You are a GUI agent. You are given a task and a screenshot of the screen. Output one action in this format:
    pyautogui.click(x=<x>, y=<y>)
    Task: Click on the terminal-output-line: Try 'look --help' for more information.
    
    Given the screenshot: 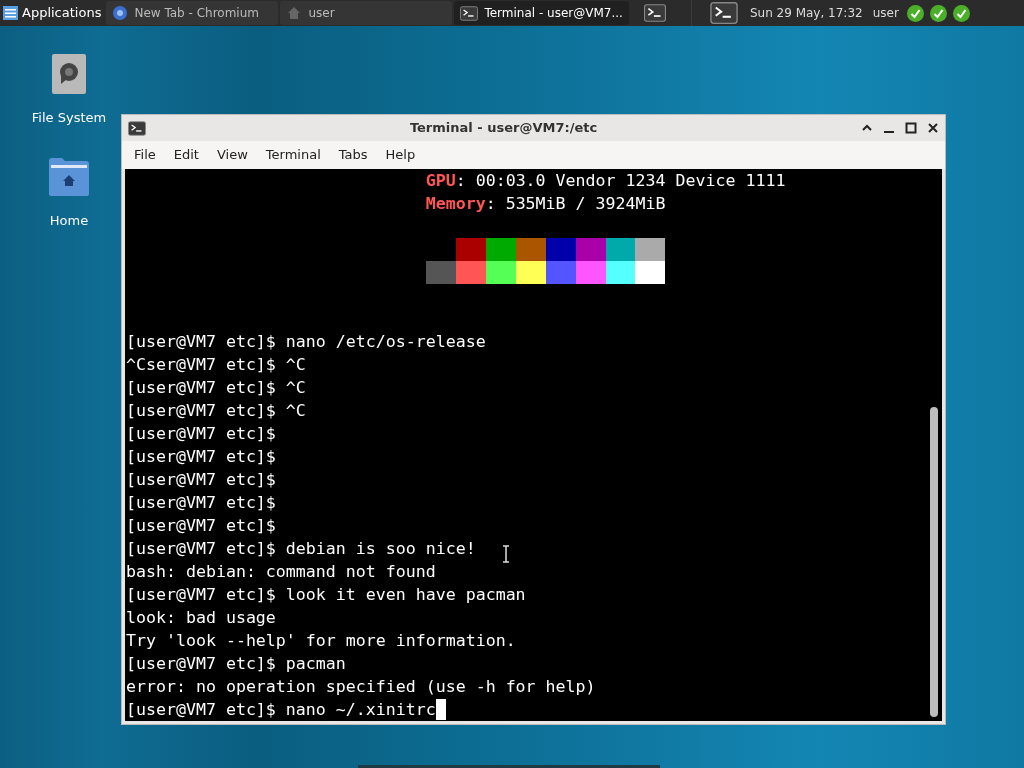 What is the action you would take?
    pyautogui.click(x=321, y=640)
    